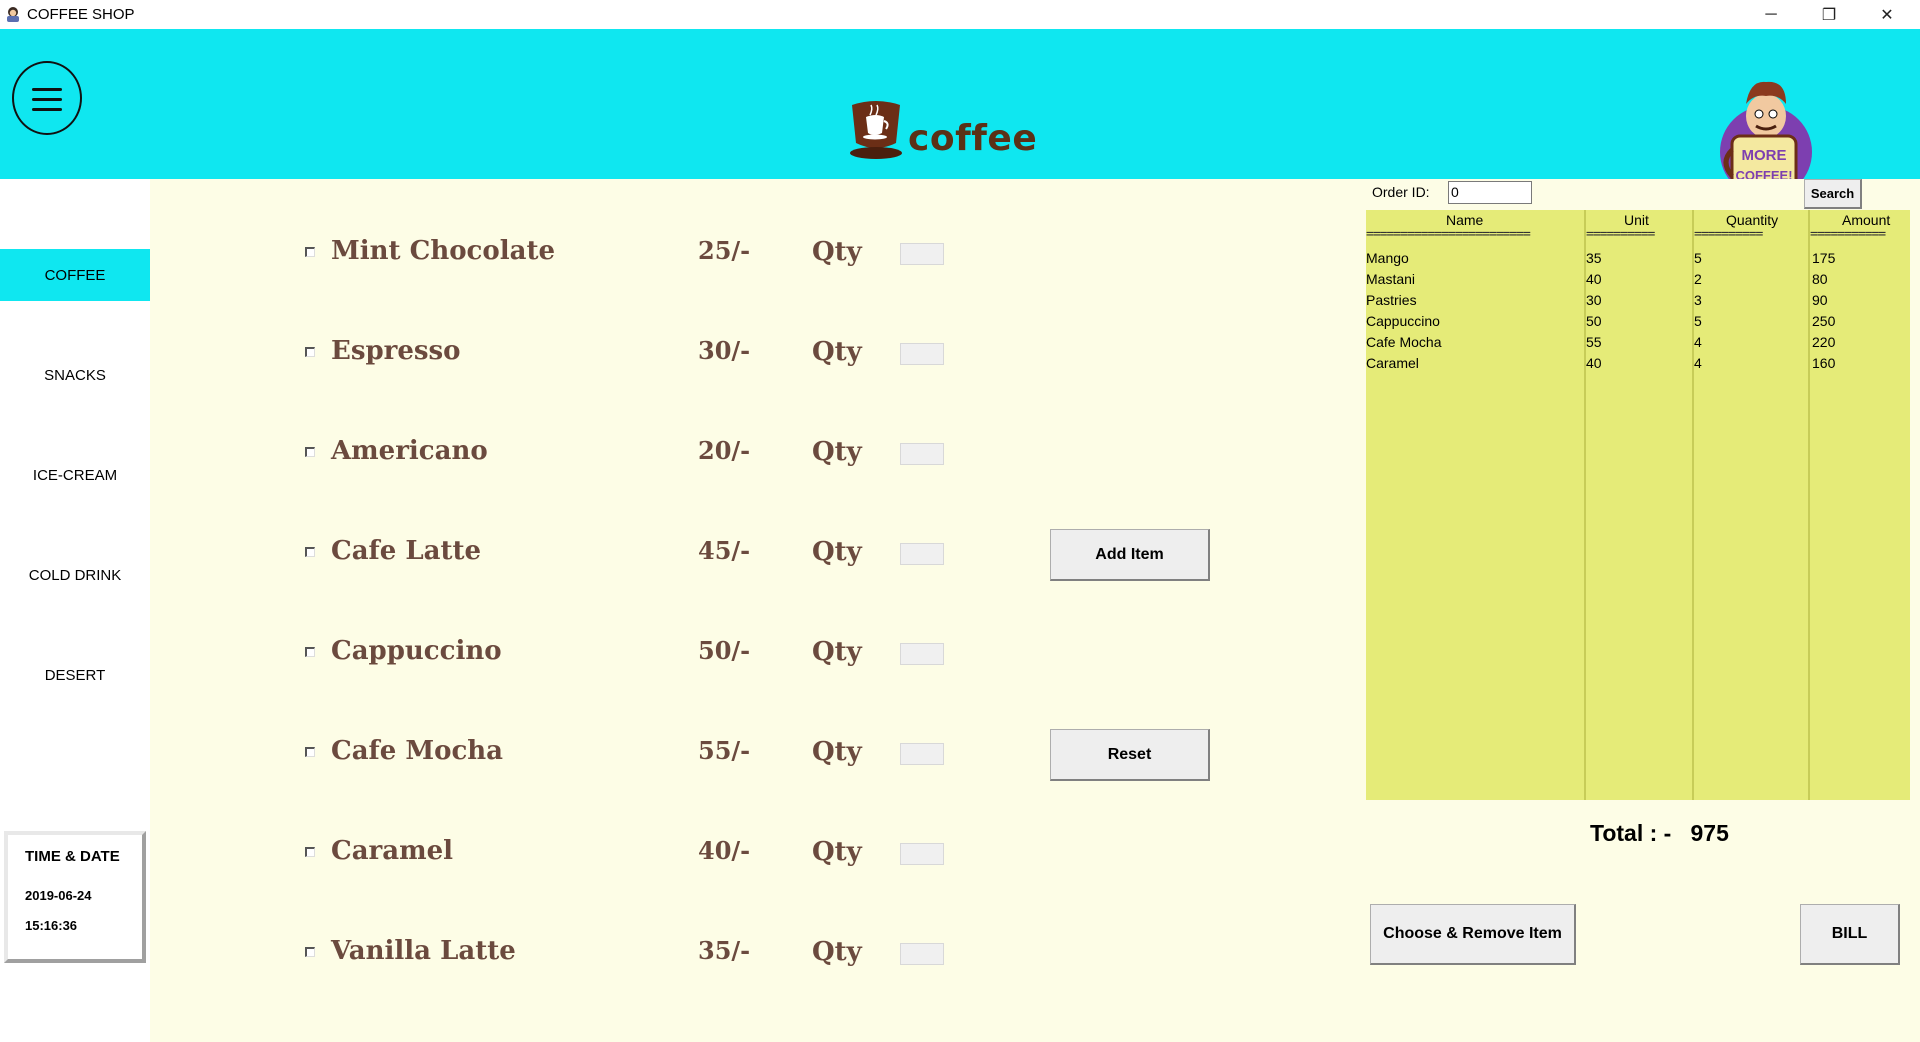 This screenshot has width=1920, height=1042. I want to click on coffee-cup-icon, so click(876, 130).